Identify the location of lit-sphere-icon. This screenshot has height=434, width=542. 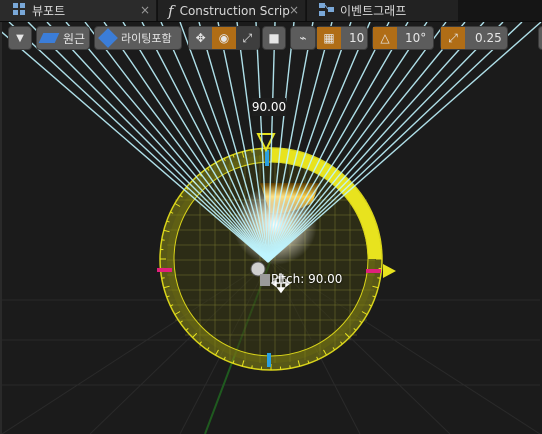
(108, 38).